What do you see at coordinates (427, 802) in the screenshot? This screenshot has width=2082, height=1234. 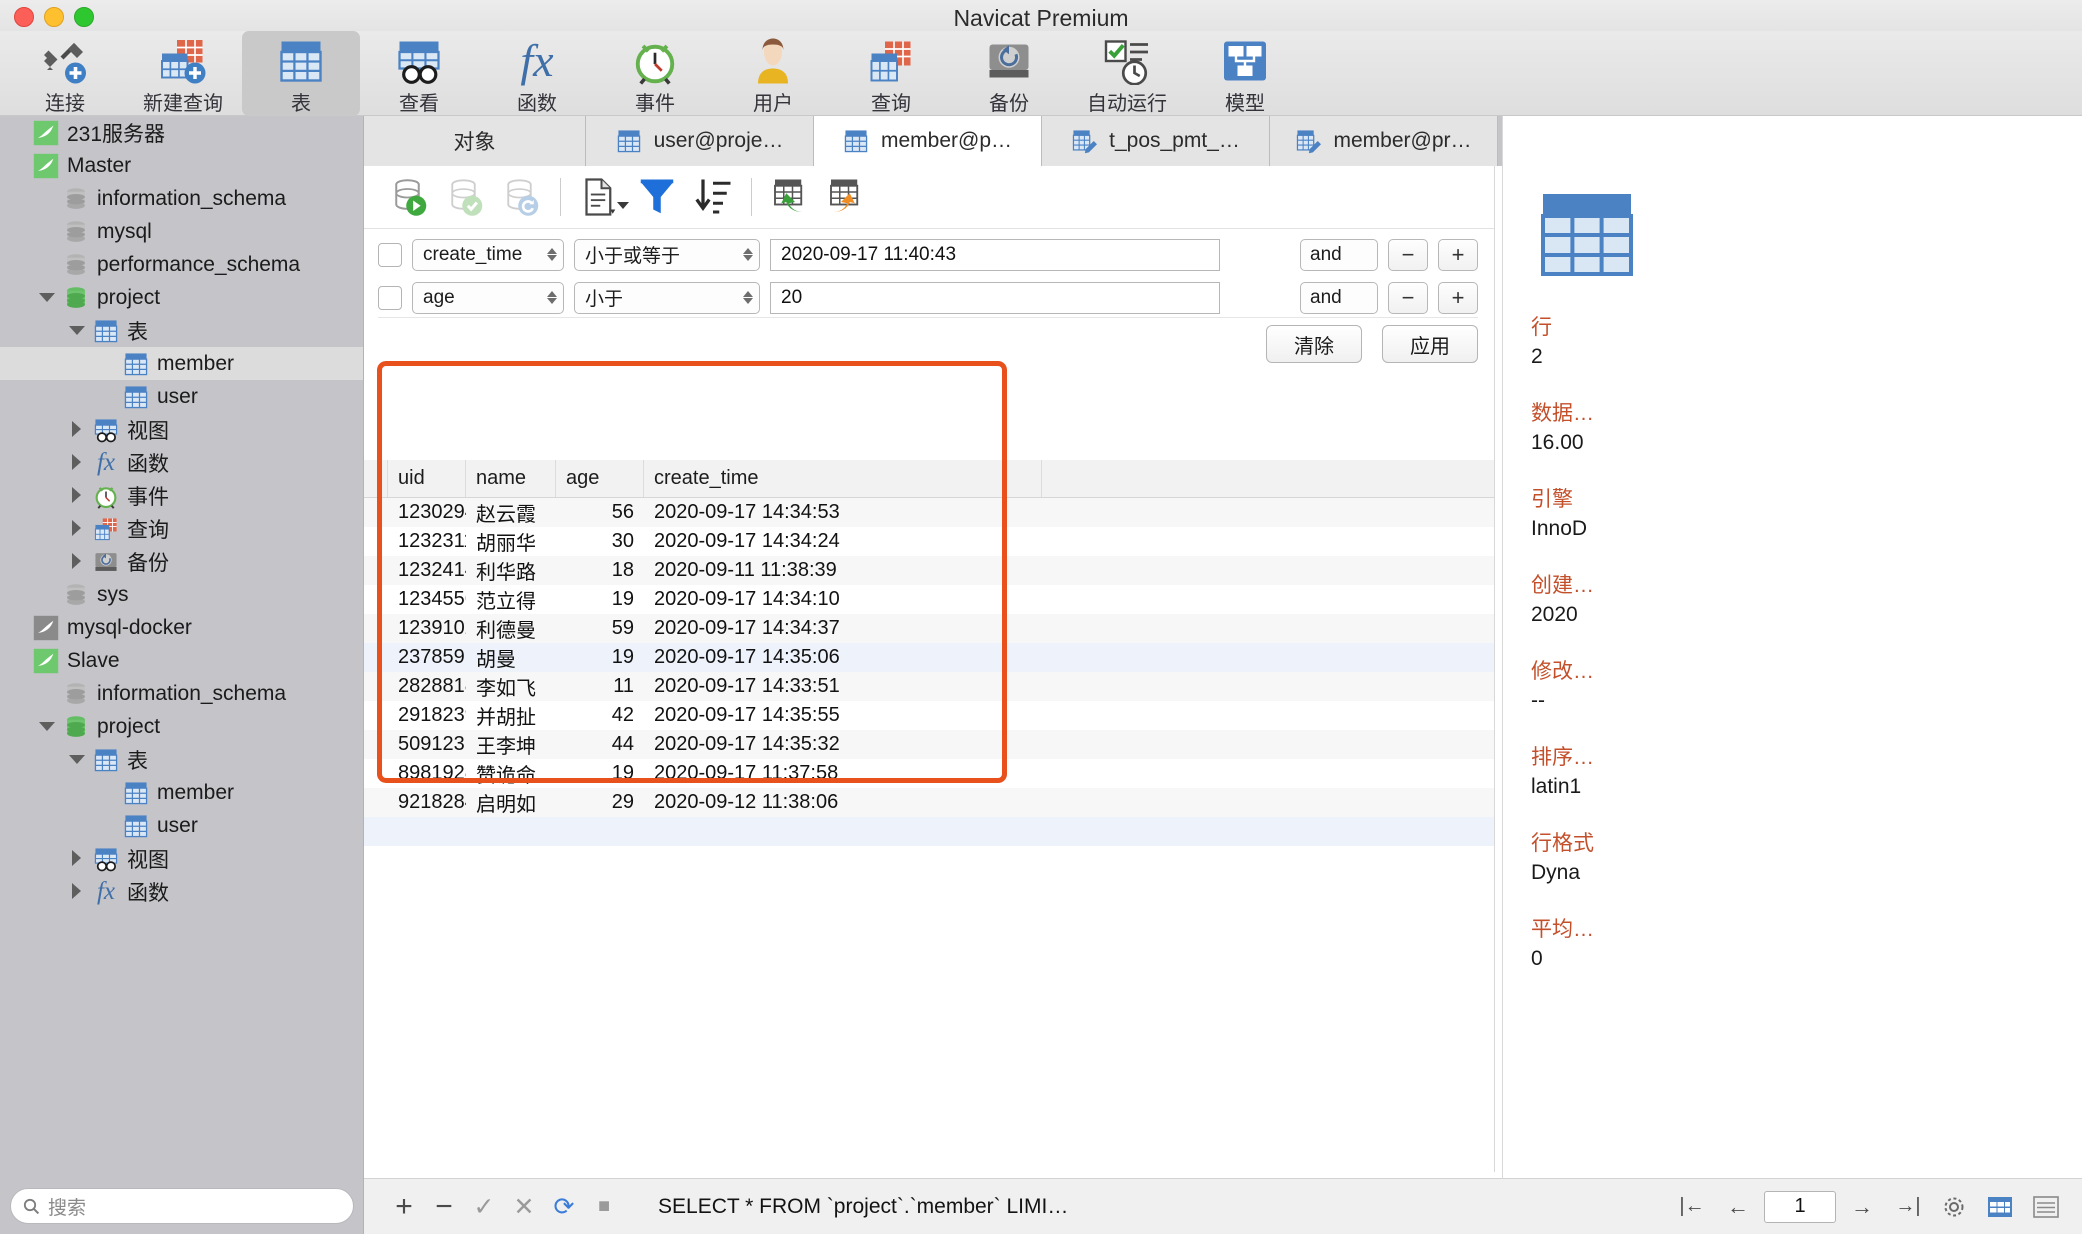 I see `grid-cell-uid: 92182848` at bounding box center [427, 802].